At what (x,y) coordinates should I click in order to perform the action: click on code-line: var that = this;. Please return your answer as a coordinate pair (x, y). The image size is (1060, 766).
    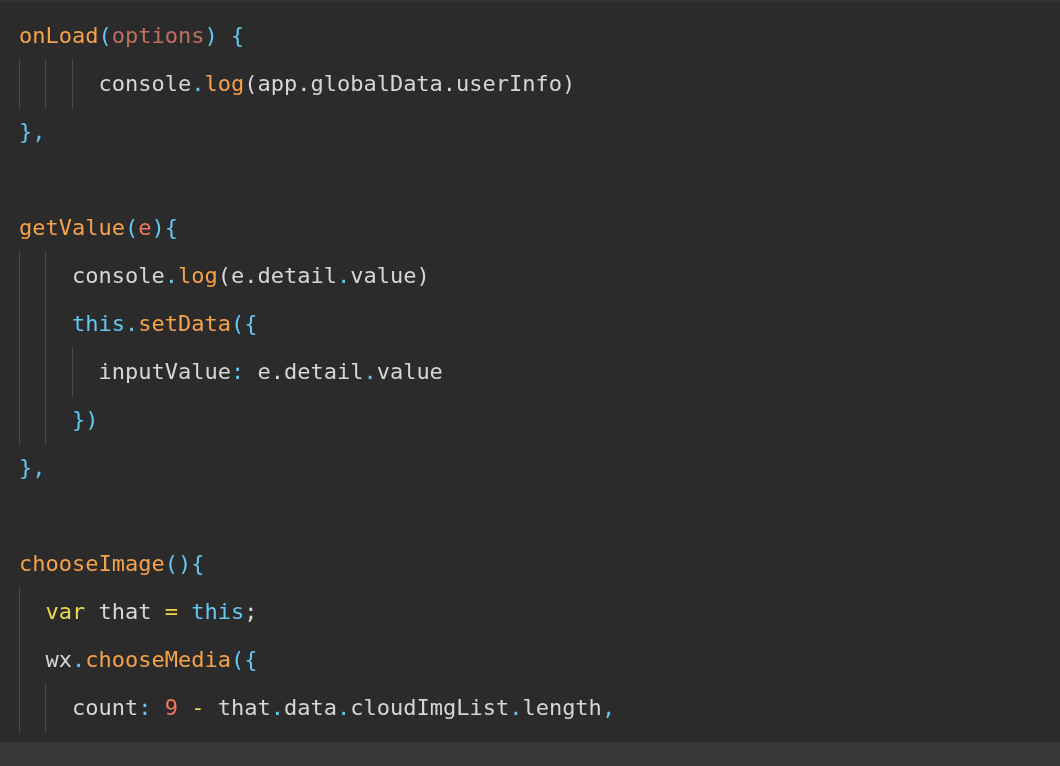
    Looking at the image, I should click on (151, 612).